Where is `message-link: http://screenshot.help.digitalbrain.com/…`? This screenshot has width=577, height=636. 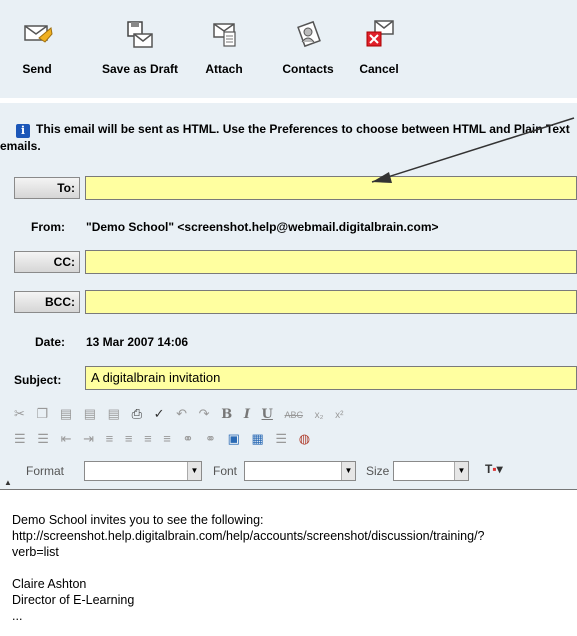 message-link: http://screenshot.help.digitalbrain.com/… is located at coordinates (248, 536).